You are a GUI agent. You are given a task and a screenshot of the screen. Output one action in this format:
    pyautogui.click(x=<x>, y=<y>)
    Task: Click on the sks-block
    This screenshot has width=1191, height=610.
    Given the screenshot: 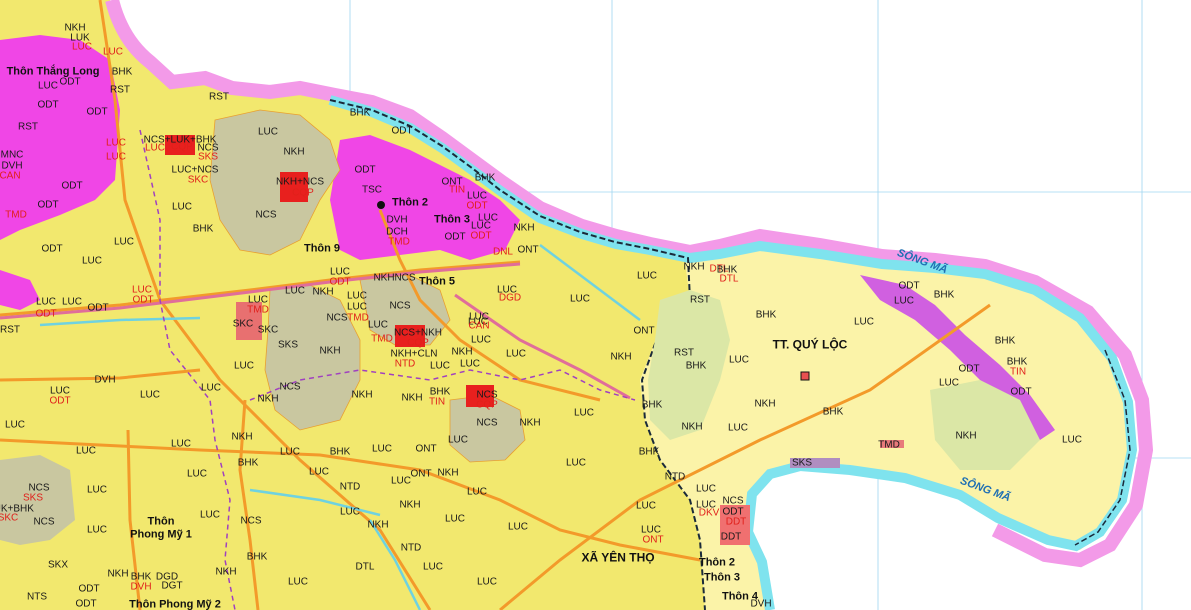 What is the action you would take?
    pyautogui.click(x=815, y=463)
    